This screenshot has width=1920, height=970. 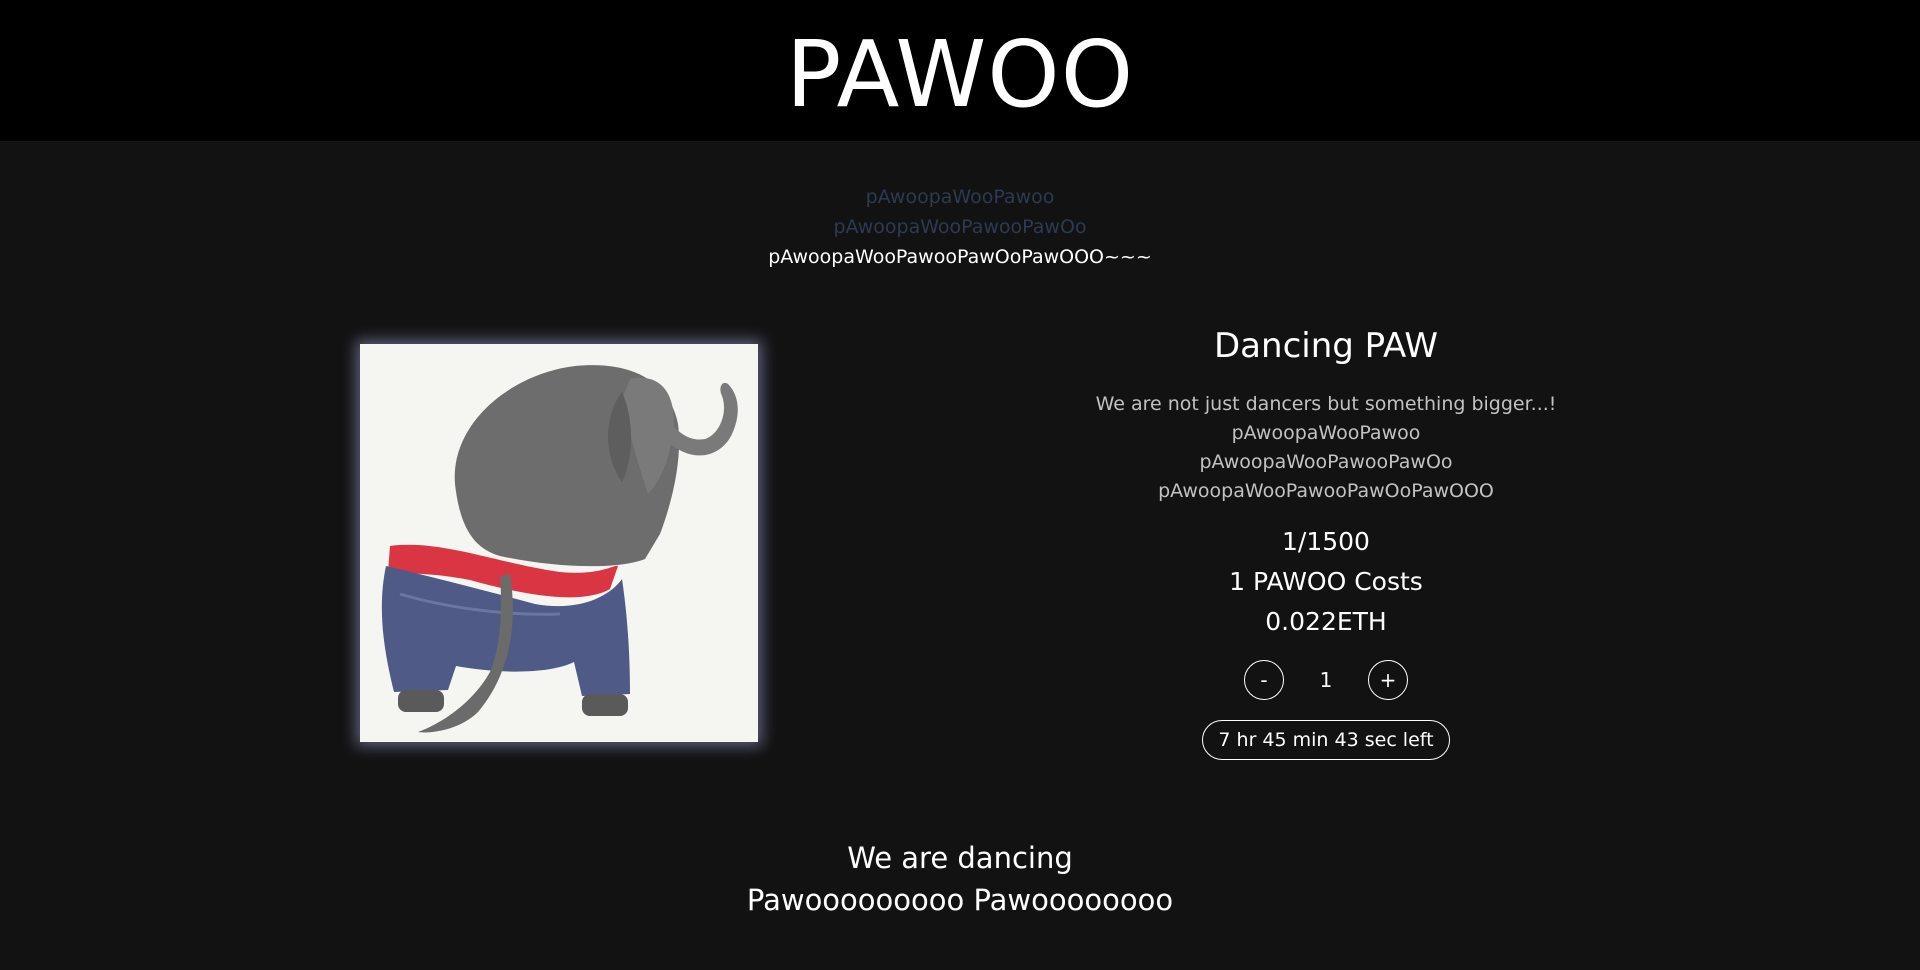 I want to click on elephant-in-jeans-image, so click(x=559, y=543).